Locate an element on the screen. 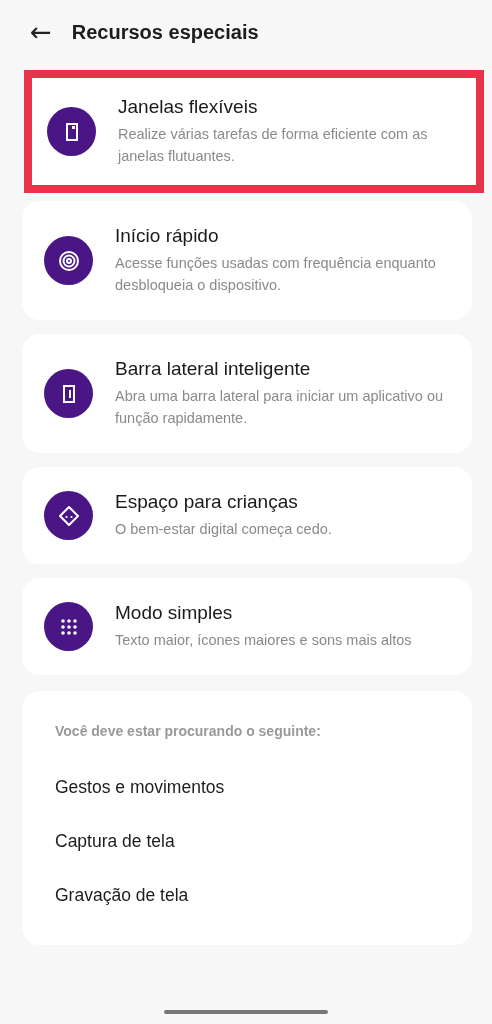 The image size is (492, 1024). feature-title: Modo simples is located at coordinates (174, 613).